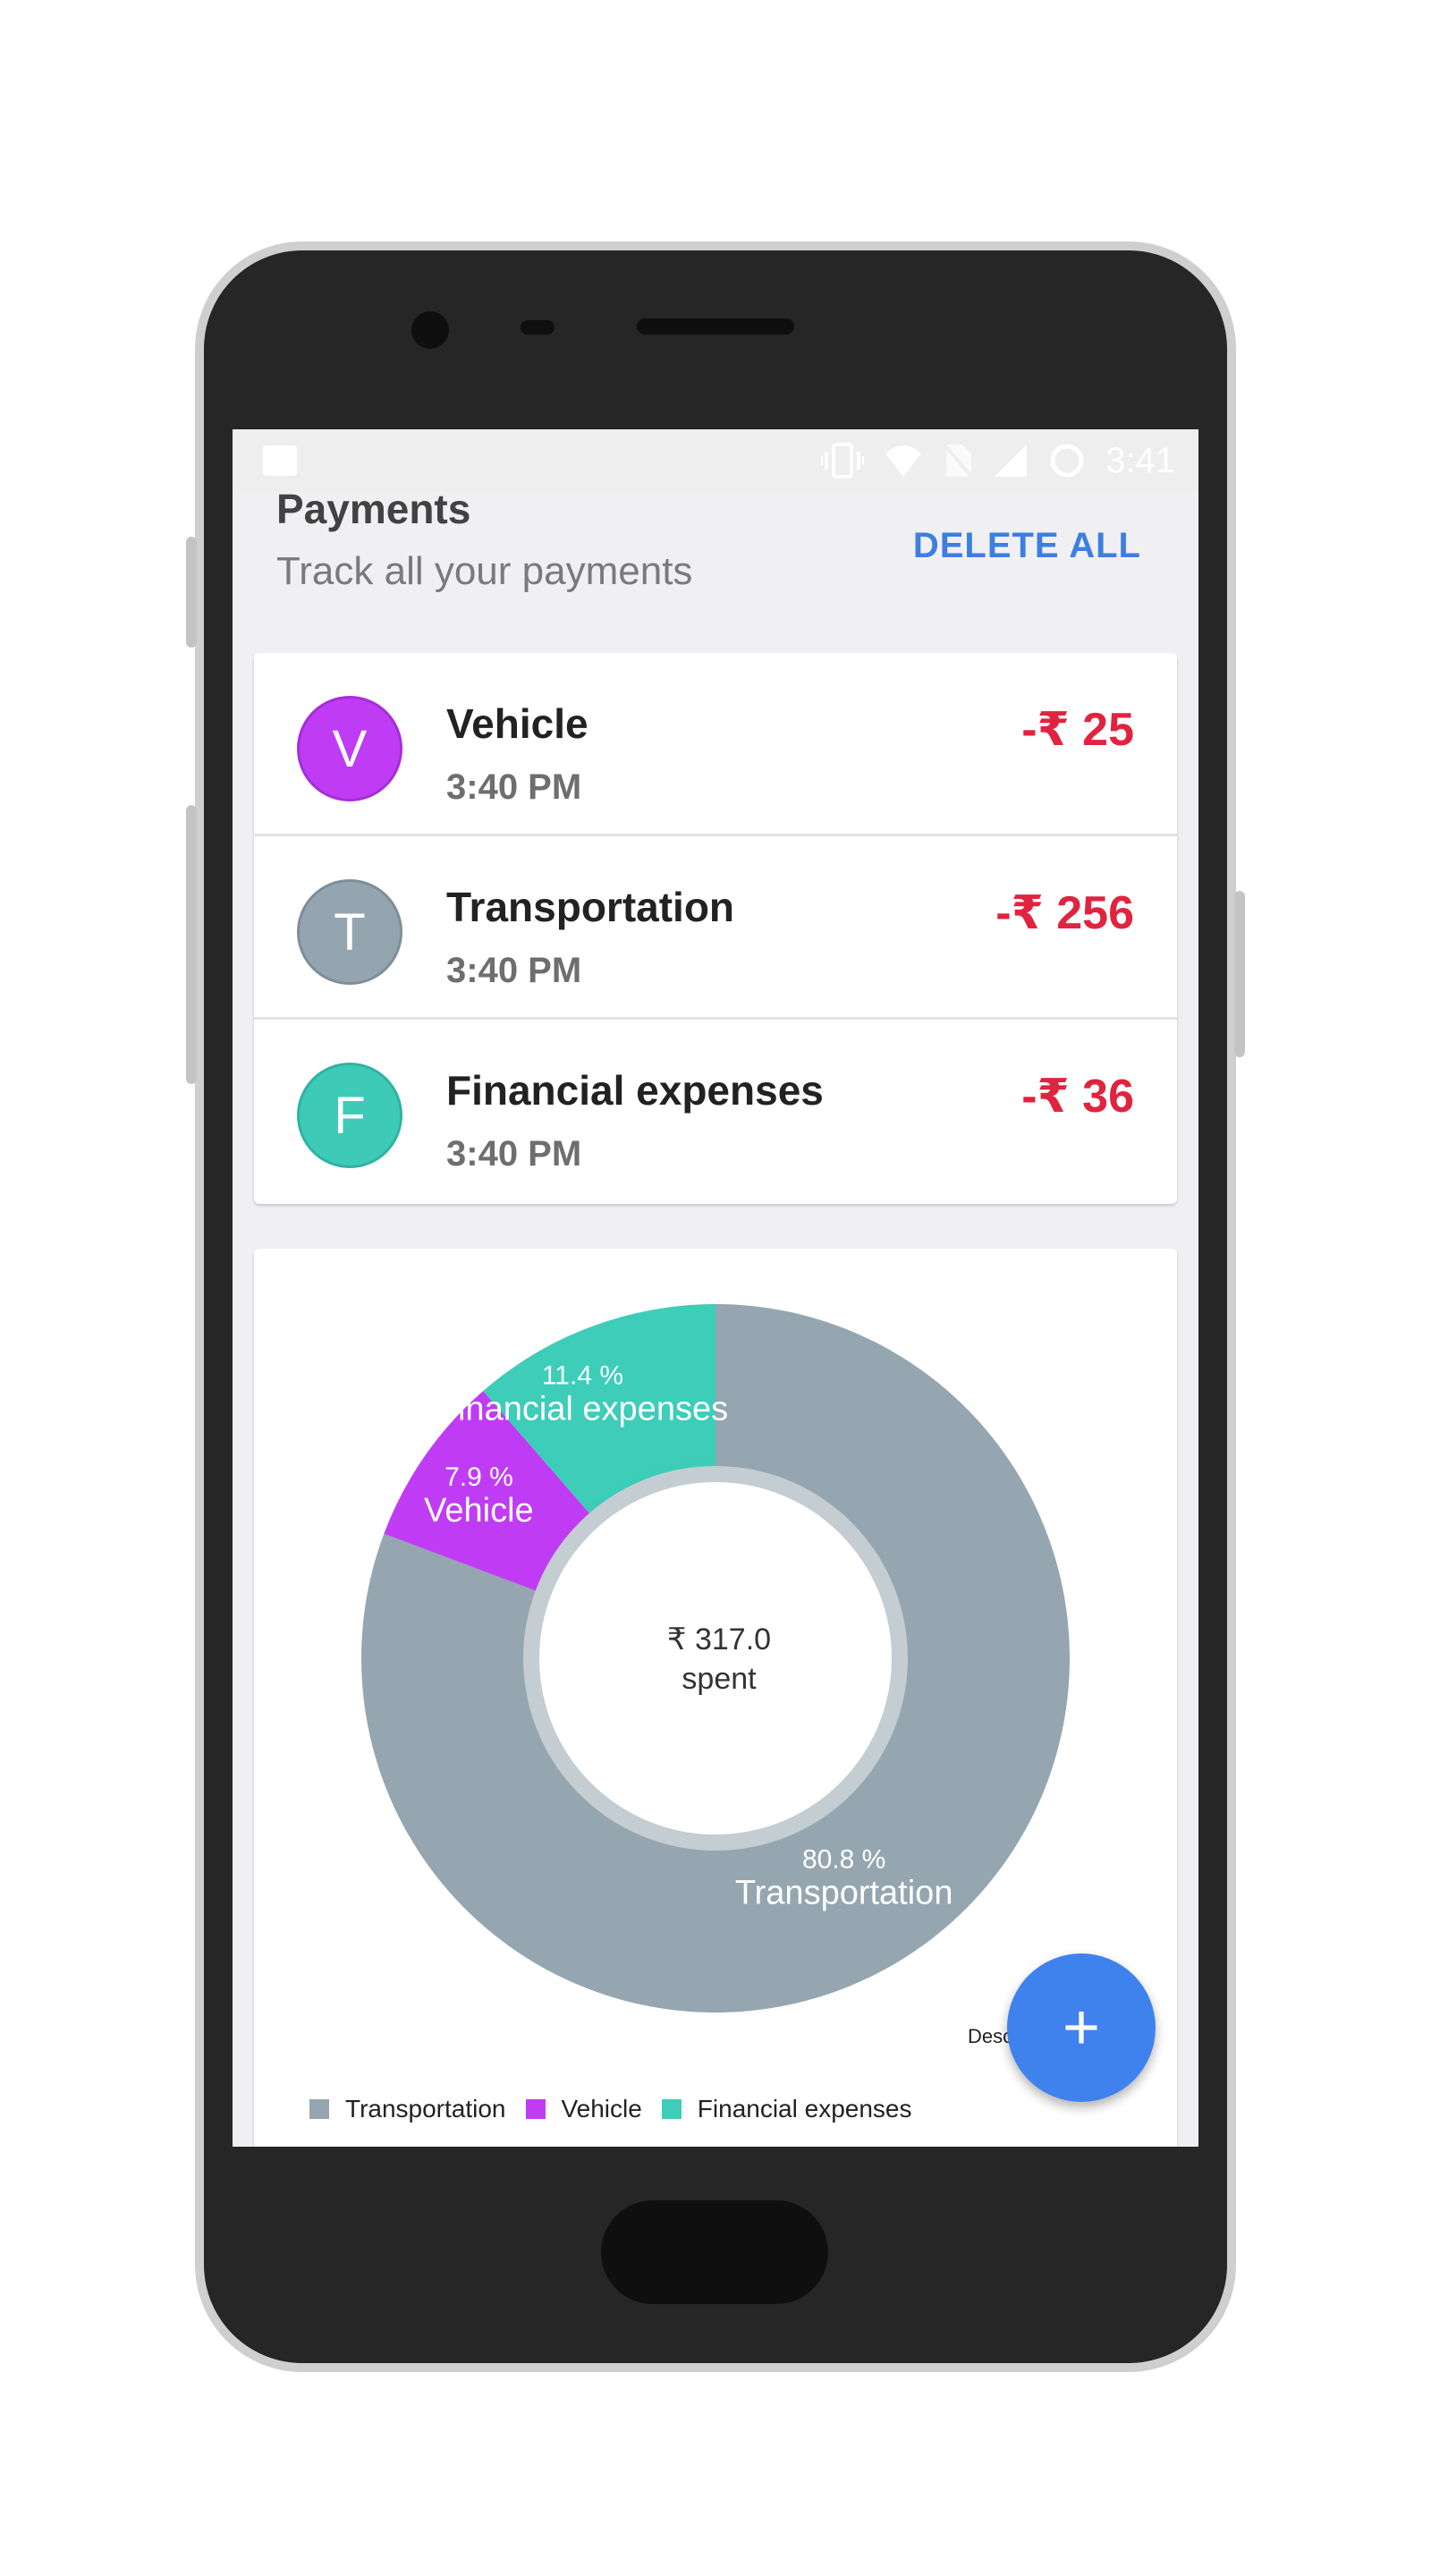 This screenshot has width=1431, height=2576. What do you see at coordinates (602, 2109) in the screenshot?
I see `legend-label: Vehicle` at bounding box center [602, 2109].